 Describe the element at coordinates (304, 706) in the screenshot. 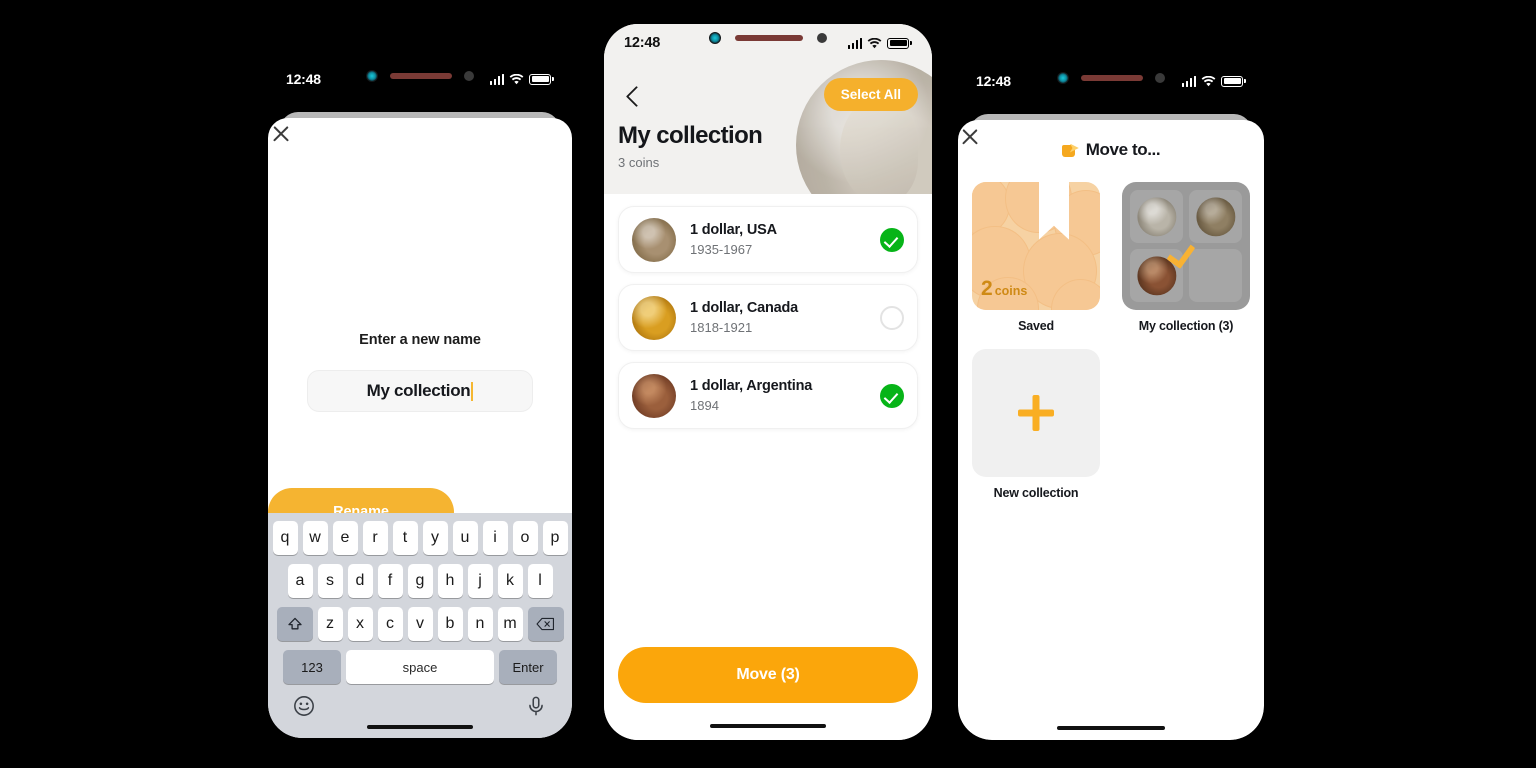

I see `emoji-icon` at that location.